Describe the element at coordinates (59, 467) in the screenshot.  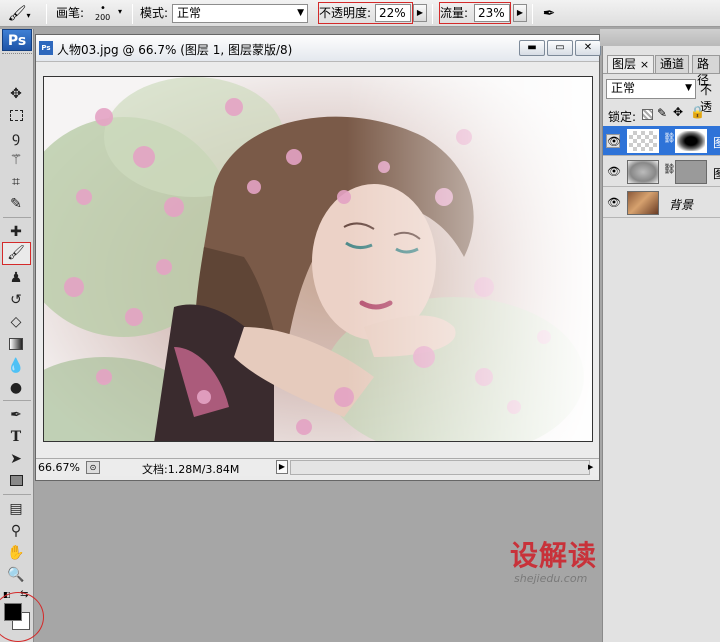
I see `zoom-level: 66.67%` at that location.